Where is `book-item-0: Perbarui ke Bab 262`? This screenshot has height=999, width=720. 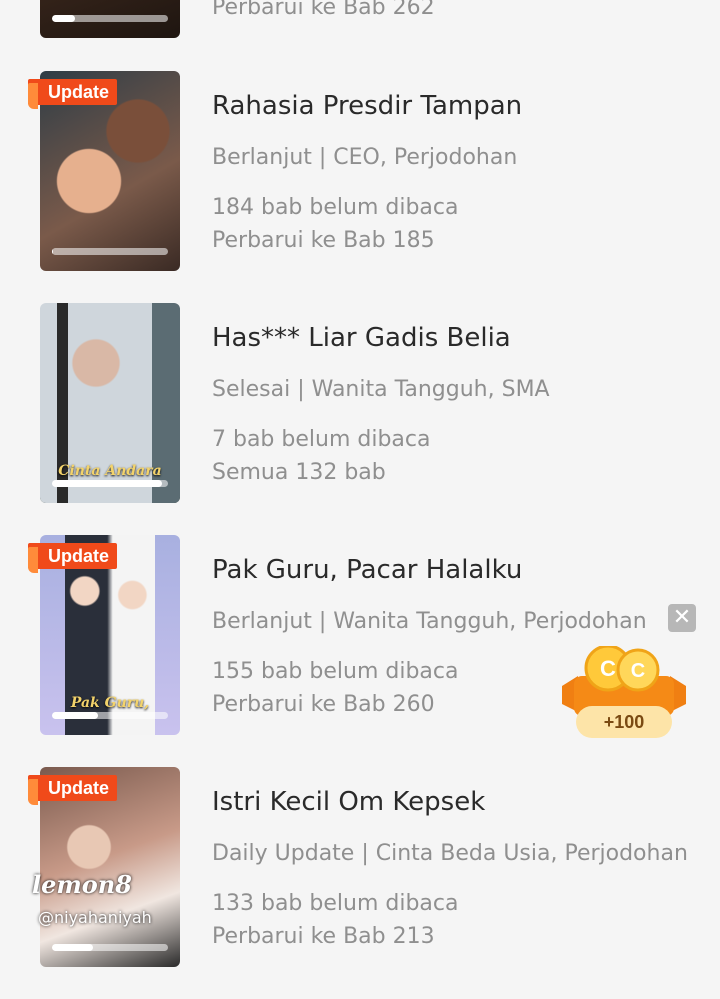
book-item-0: Perbarui ke Bab 262 is located at coordinates (360, 35).